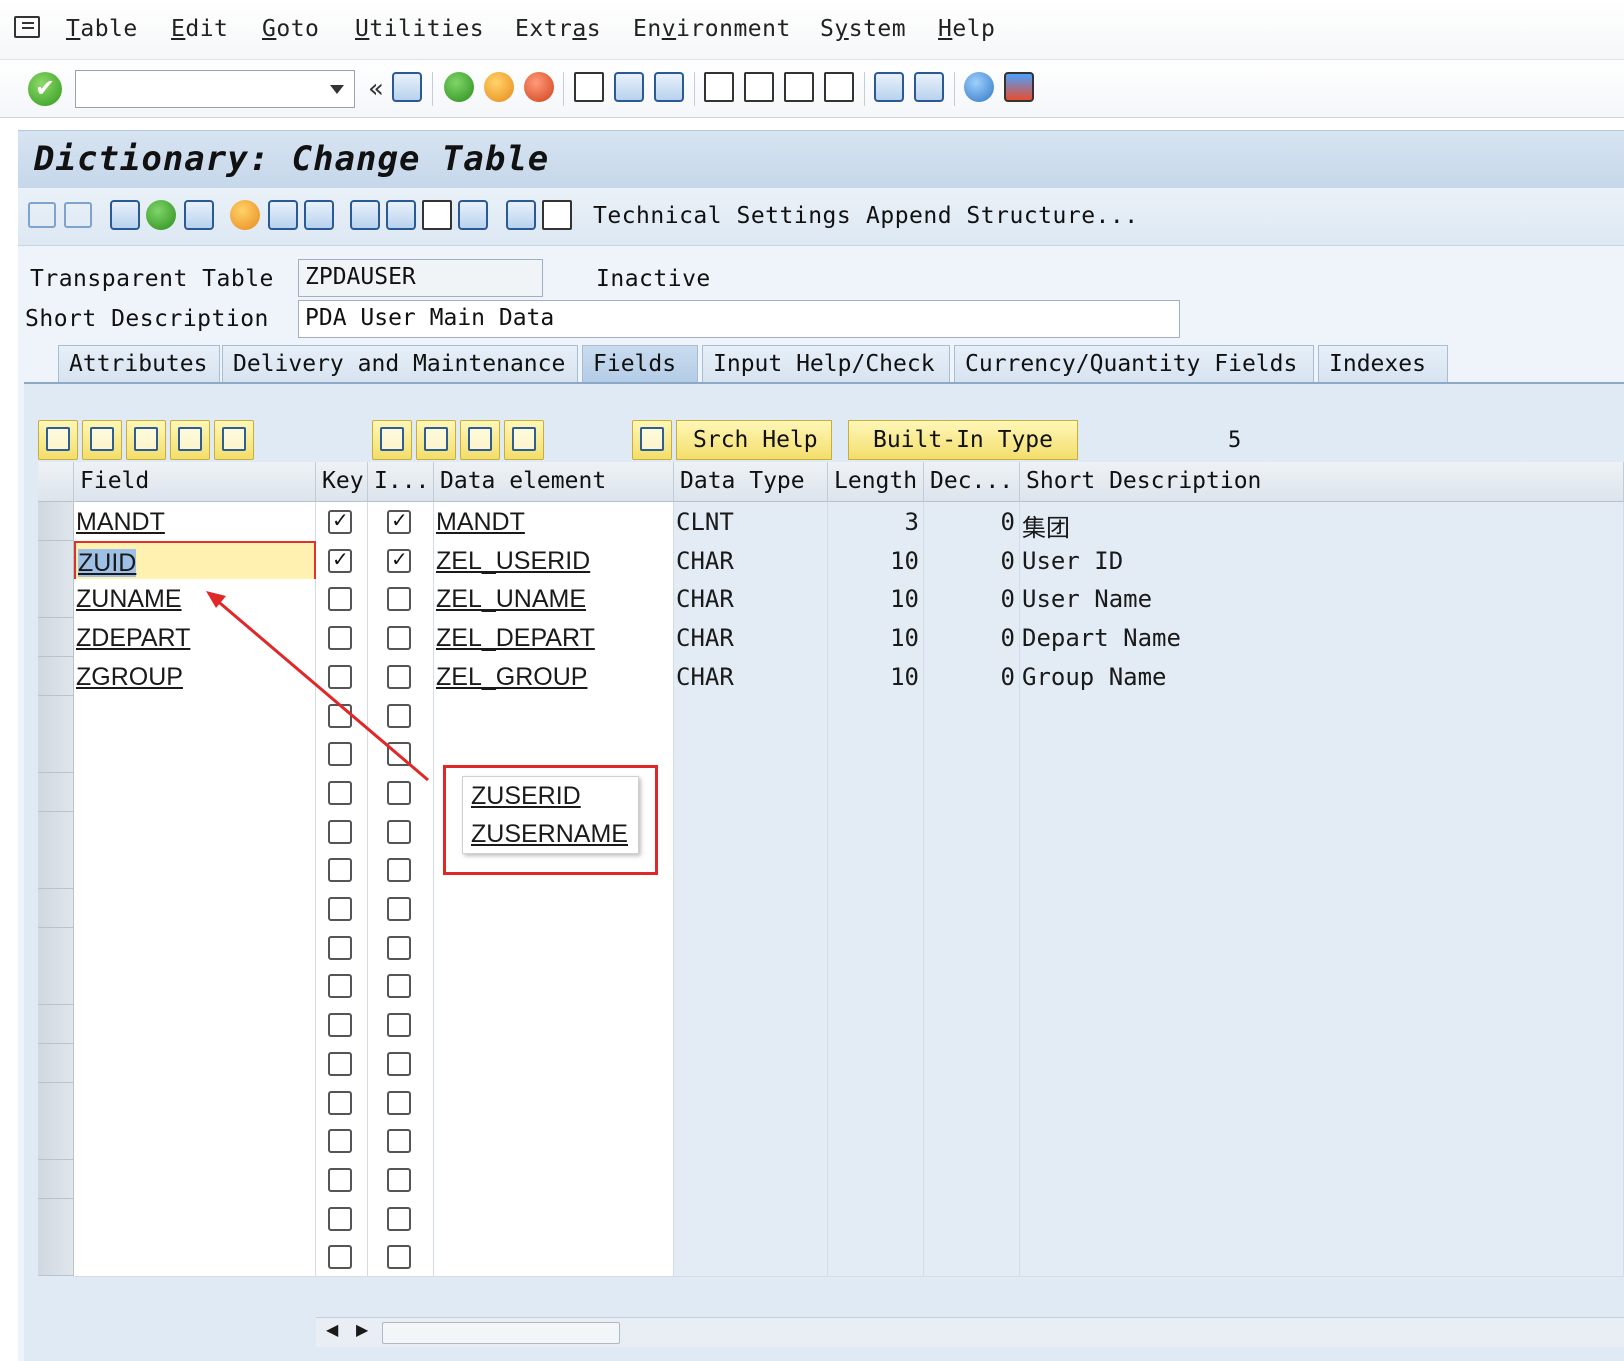  What do you see at coordinates (332, 1329) in the screenshot?
I see `scroll-left-icon: ◀` at bounding box center [332, 1329].